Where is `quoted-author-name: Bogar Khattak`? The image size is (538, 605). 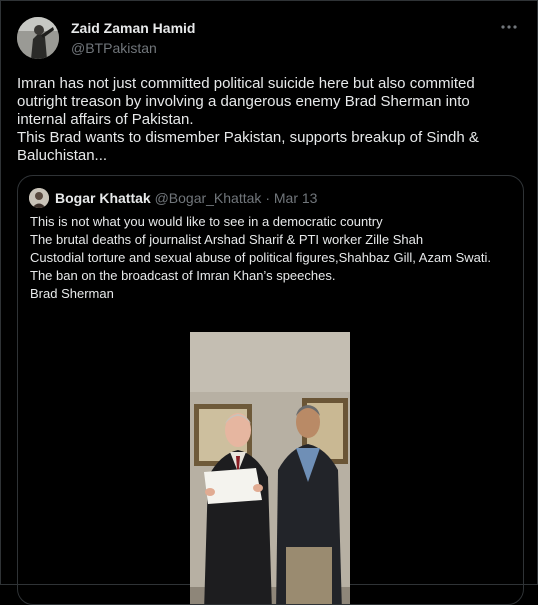 quoted-author-name: Bogar Khattak is located at coordinates (103, 198).